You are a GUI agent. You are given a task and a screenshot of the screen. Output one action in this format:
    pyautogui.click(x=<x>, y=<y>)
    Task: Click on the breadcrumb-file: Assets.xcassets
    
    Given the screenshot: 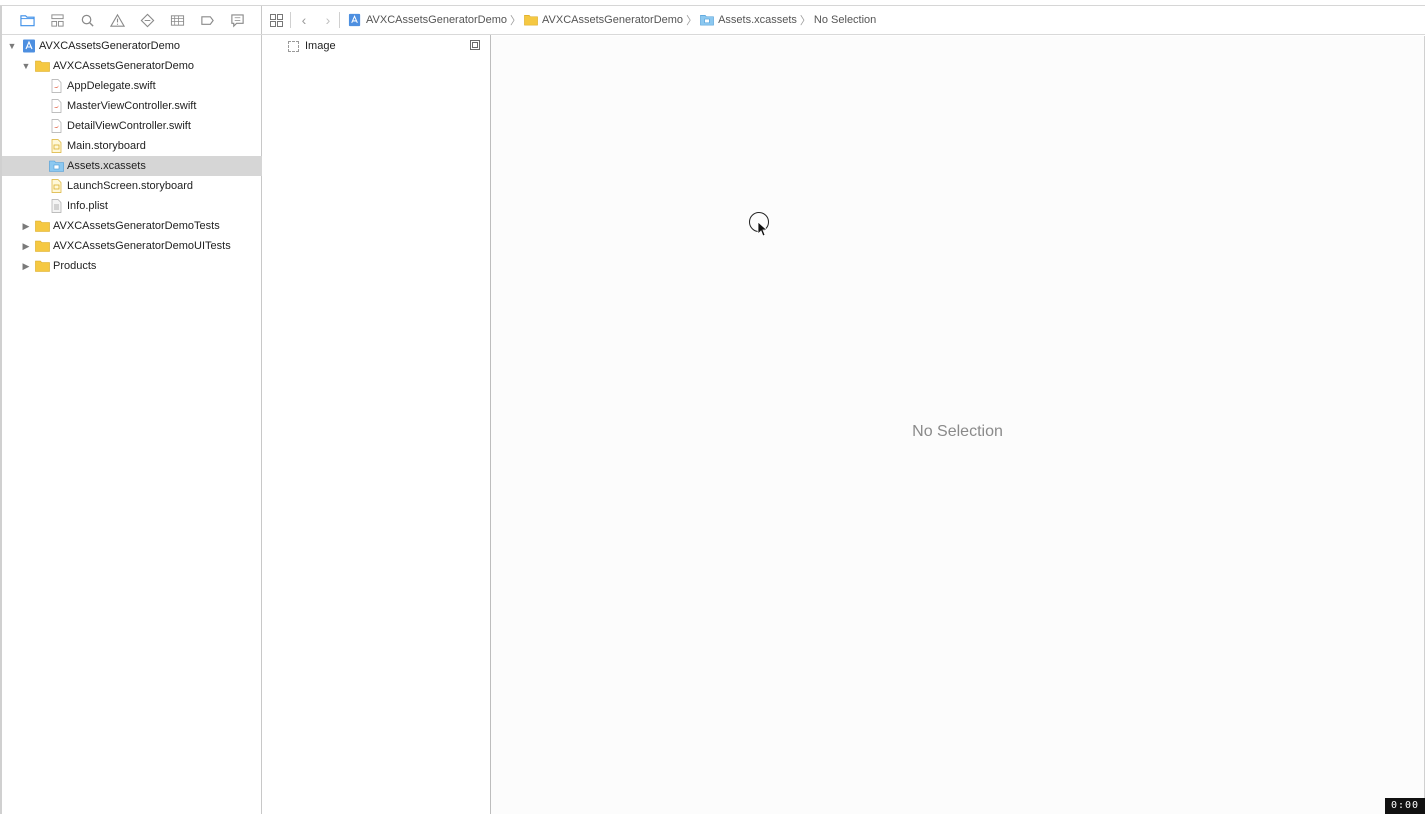 What is the action you would take?
    pyautogui.click(x=748, y=20)
    